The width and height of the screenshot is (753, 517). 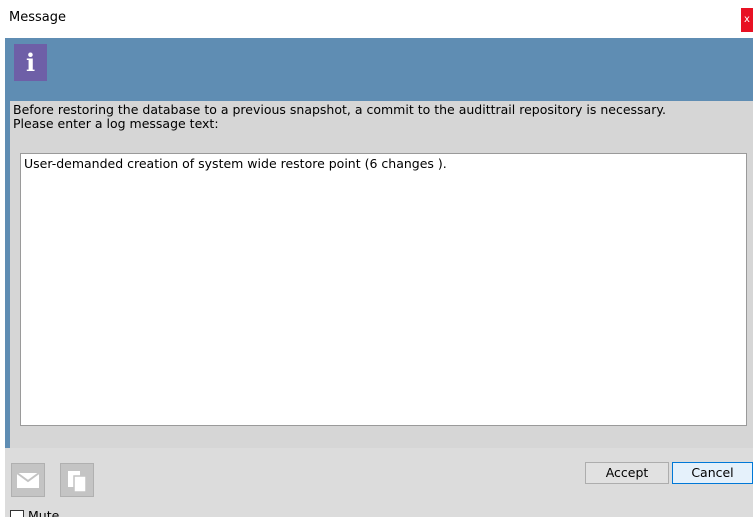 I want to click on window-title: Message, so click(x=37, y=17).